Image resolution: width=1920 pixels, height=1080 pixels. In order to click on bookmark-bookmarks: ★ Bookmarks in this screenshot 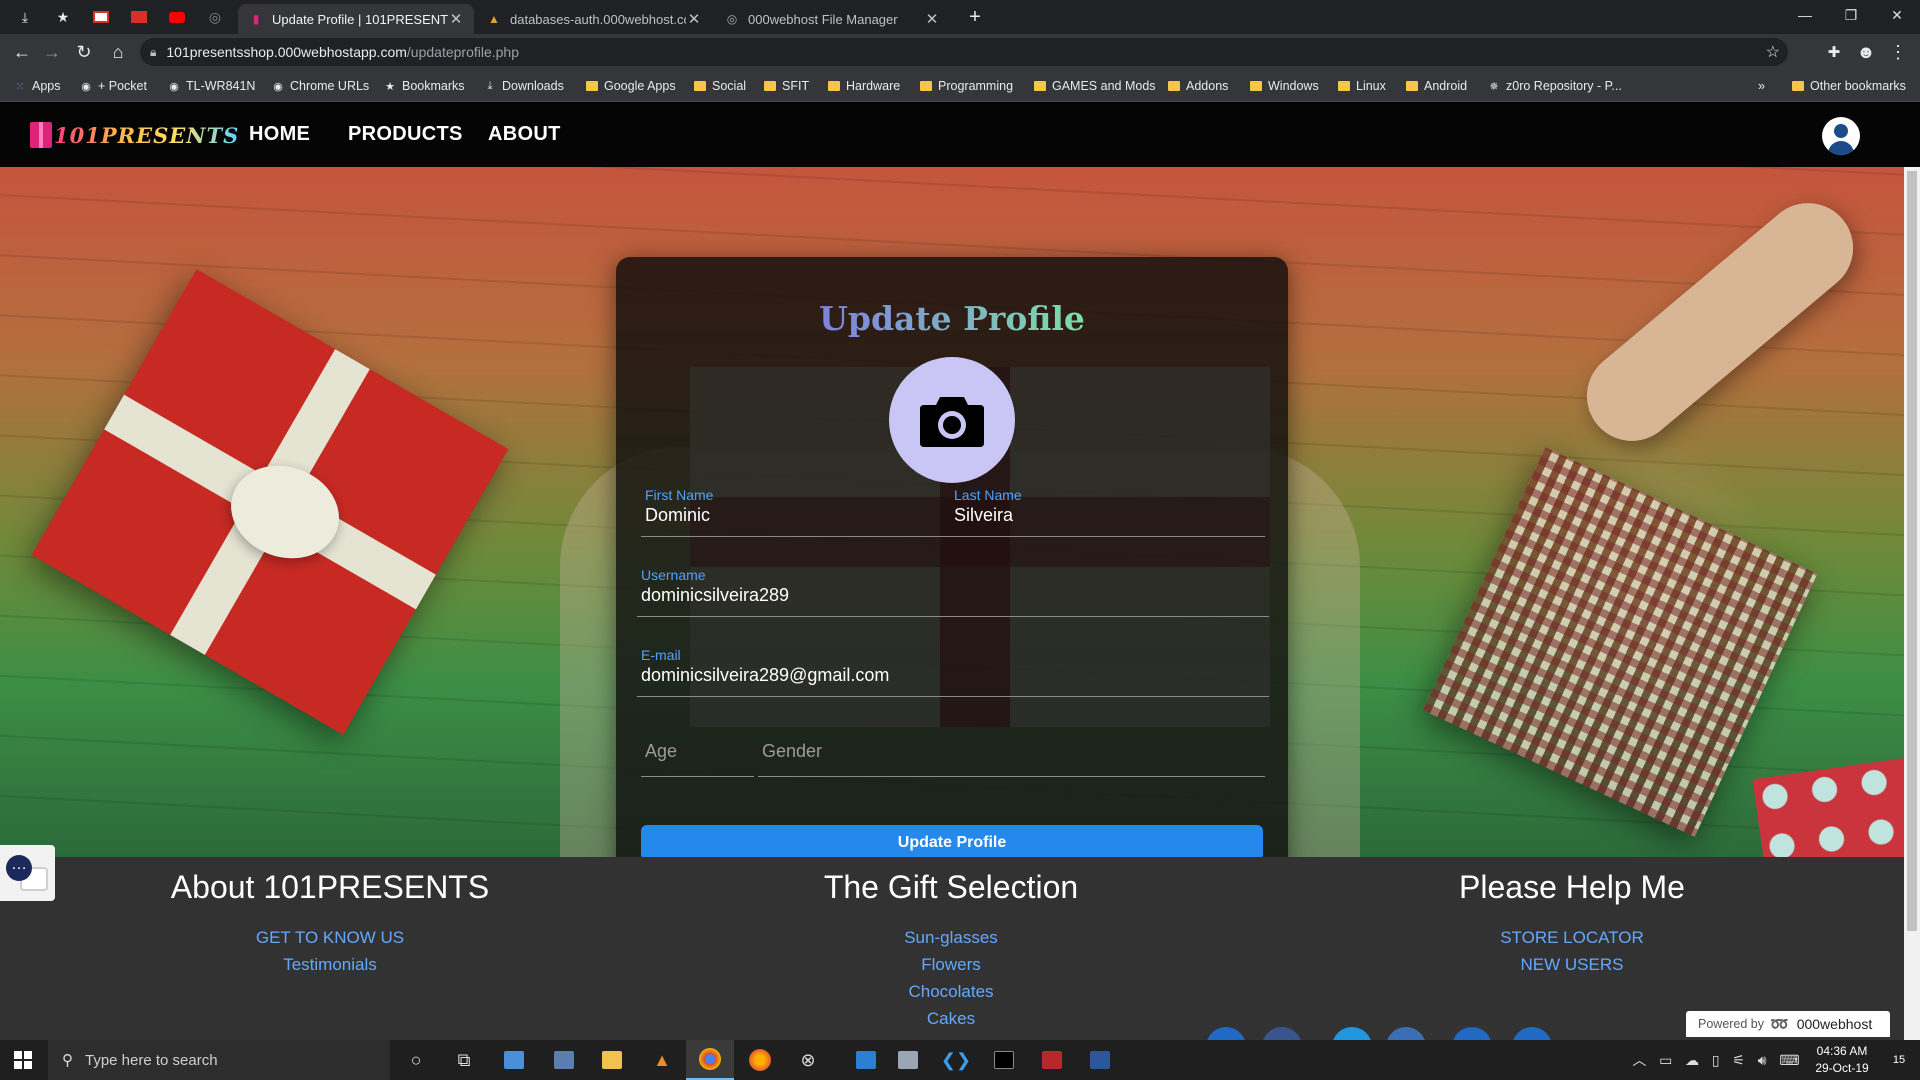, I will do `click(424, 86)`.